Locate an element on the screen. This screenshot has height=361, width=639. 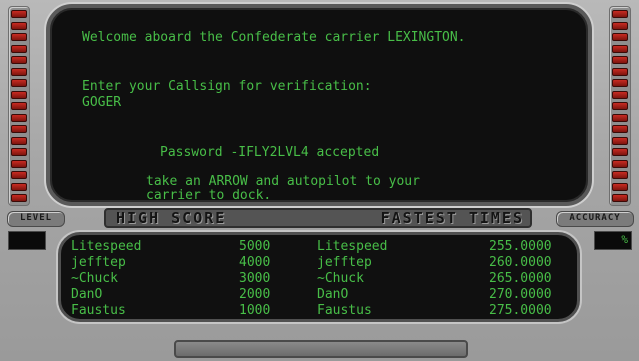
high-score-value: 3000 is located at coordinates (255, 278).